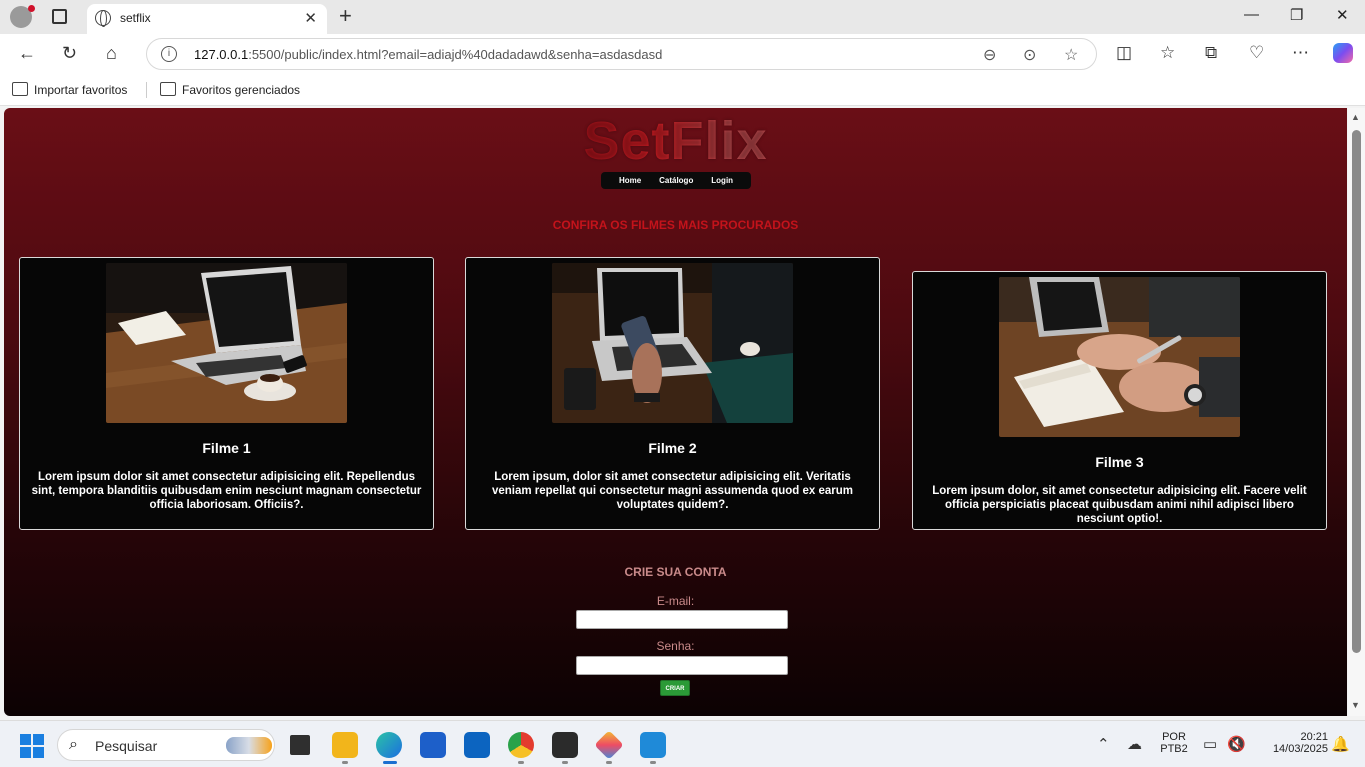 The width and height of the screenshot is (1365, 767). What do you see at coordinates (226, 448) in the screenshot?
I see `movie-title: Filme 1` at bounding box center [226, 448].